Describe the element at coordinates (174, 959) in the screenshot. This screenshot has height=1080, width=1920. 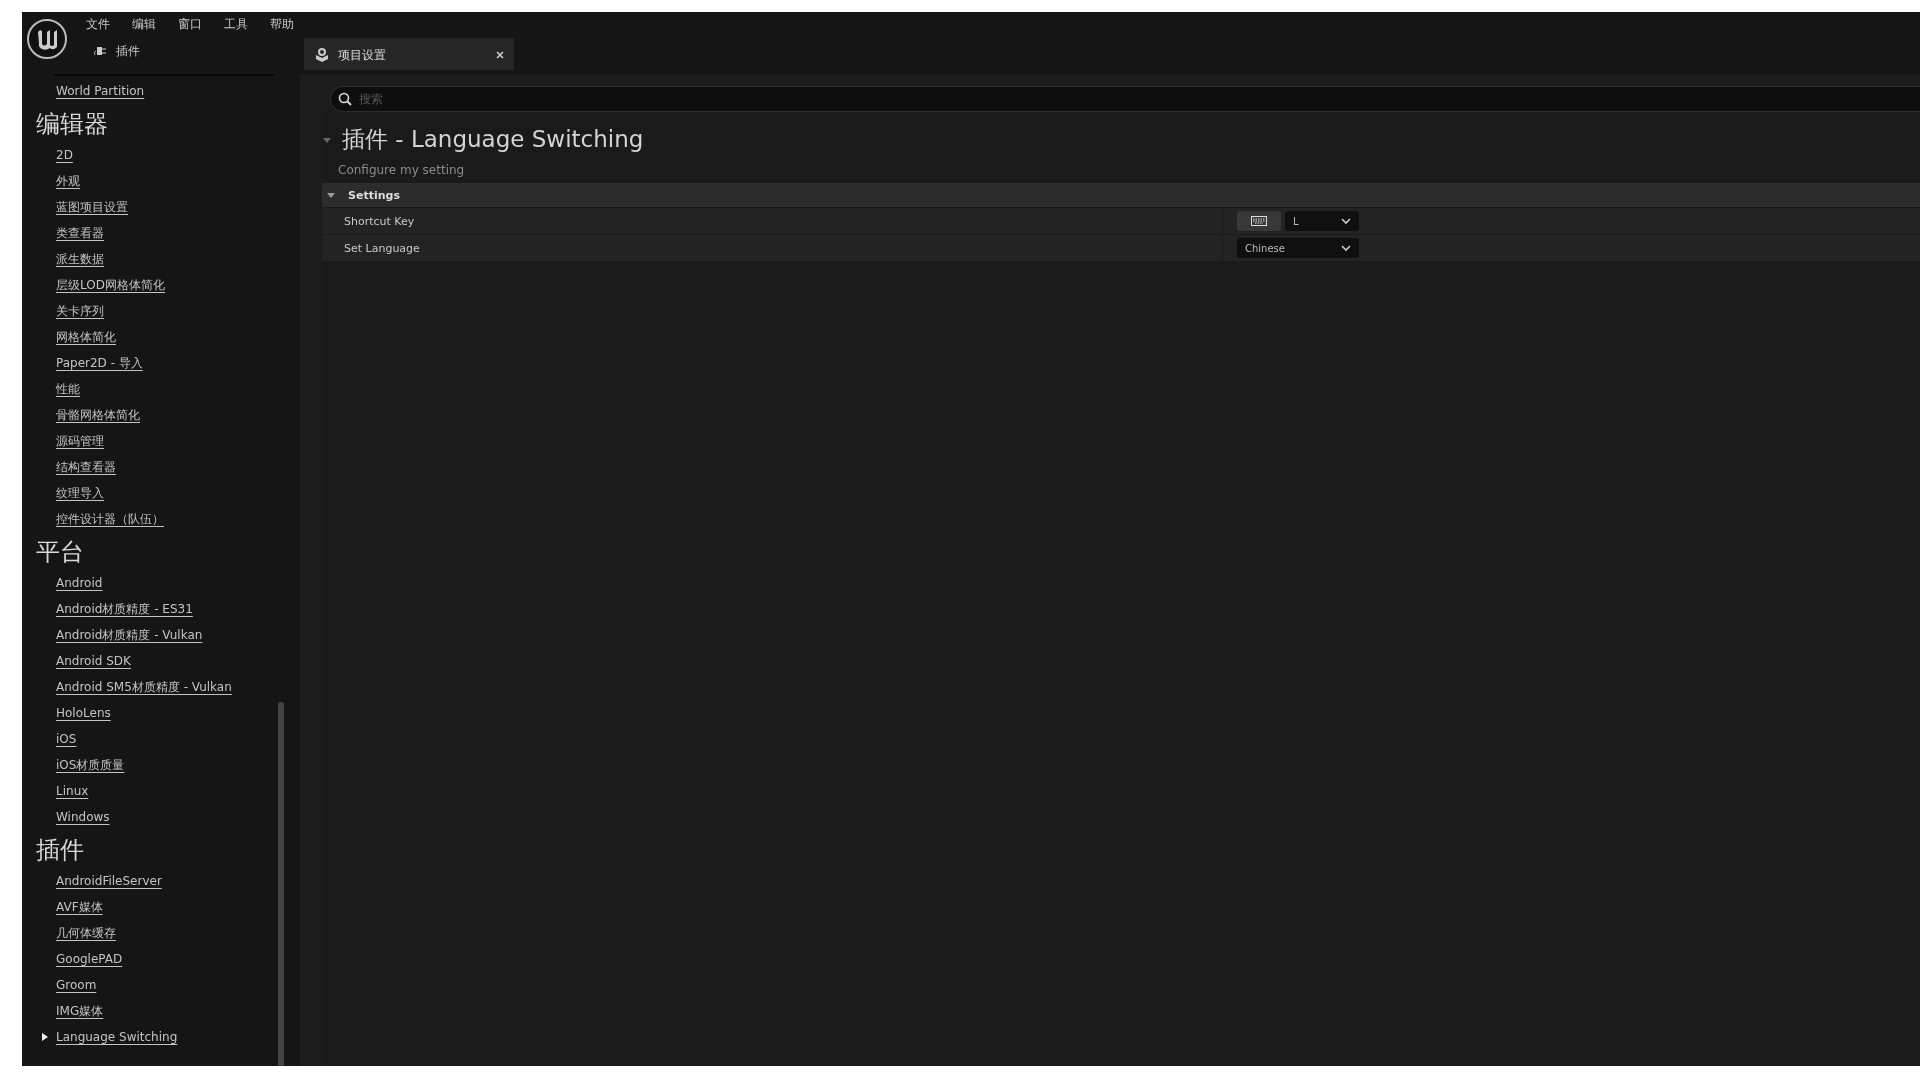
I see `sidebar-link: GooglePAD` at that location.